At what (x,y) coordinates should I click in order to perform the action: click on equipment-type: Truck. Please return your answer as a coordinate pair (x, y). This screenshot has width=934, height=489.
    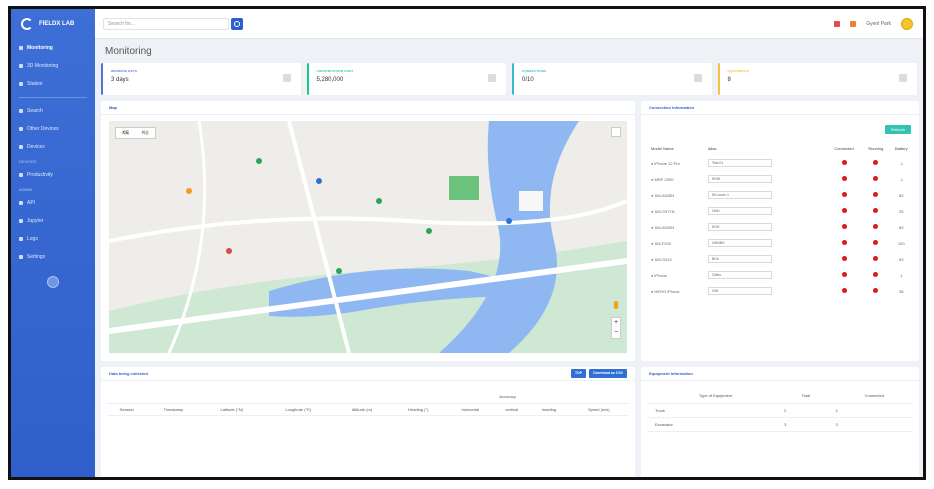
    Looking at the image, I should click on (712, 410).